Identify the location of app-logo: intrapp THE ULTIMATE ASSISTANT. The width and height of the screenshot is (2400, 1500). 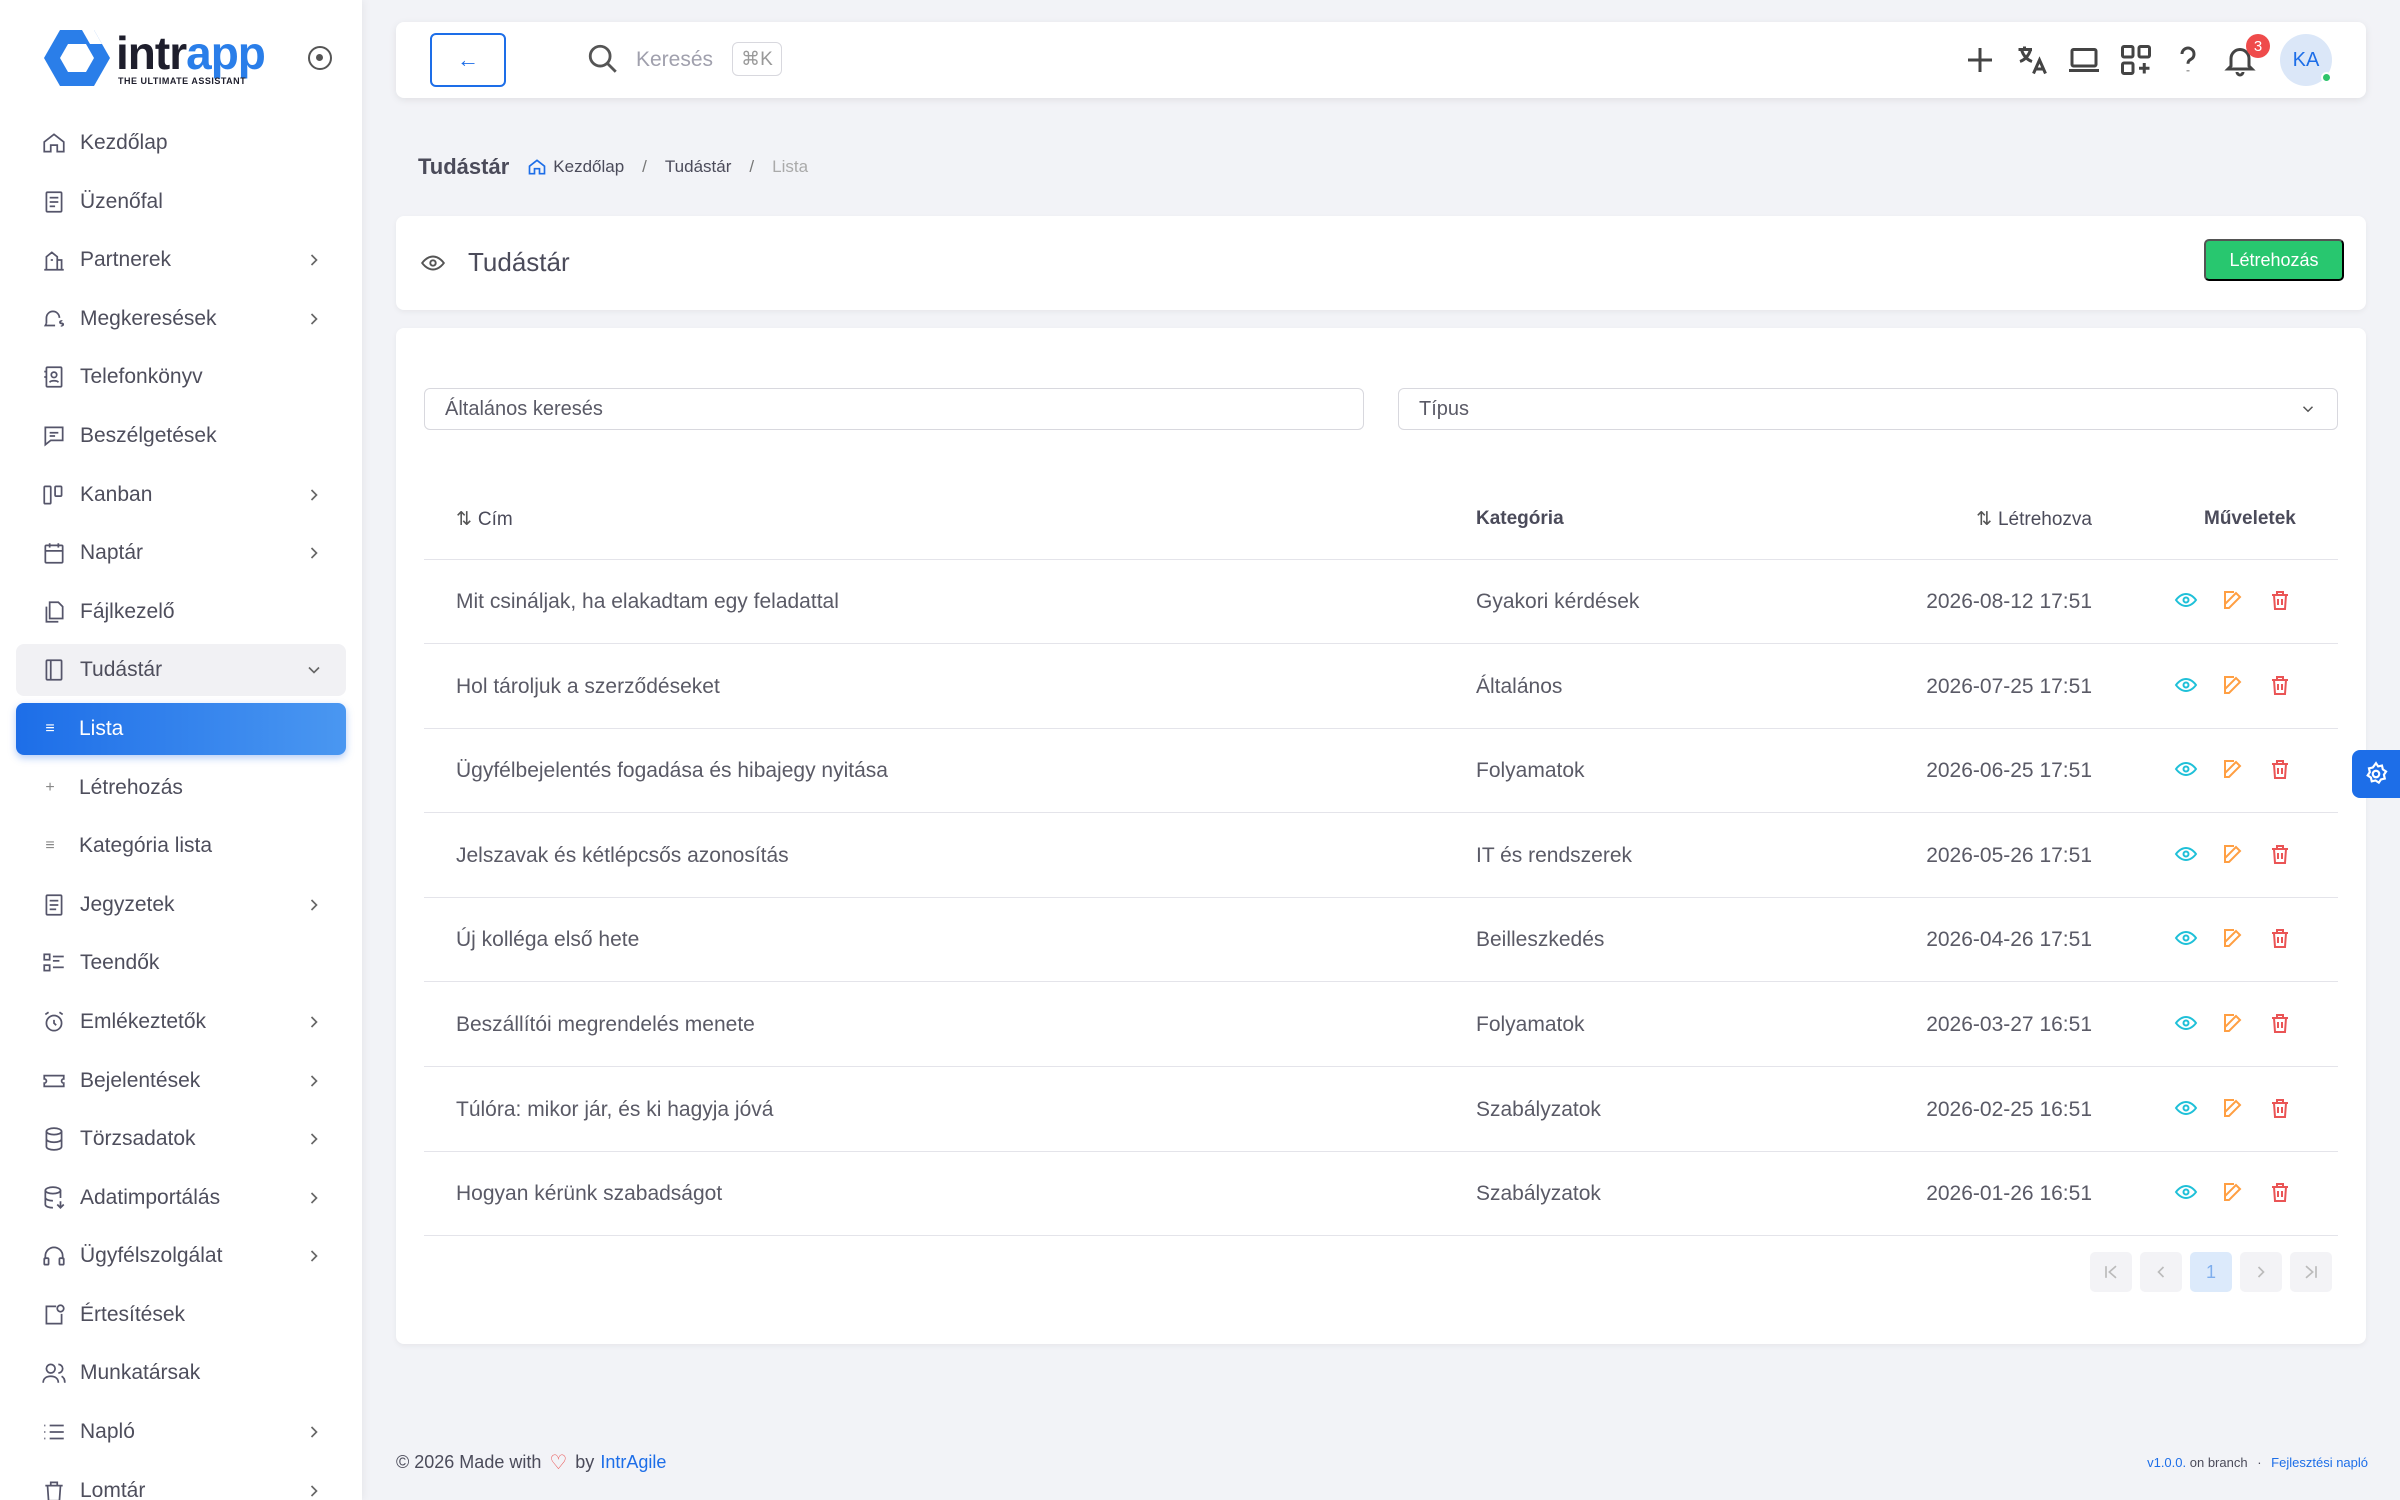
(154, 58).